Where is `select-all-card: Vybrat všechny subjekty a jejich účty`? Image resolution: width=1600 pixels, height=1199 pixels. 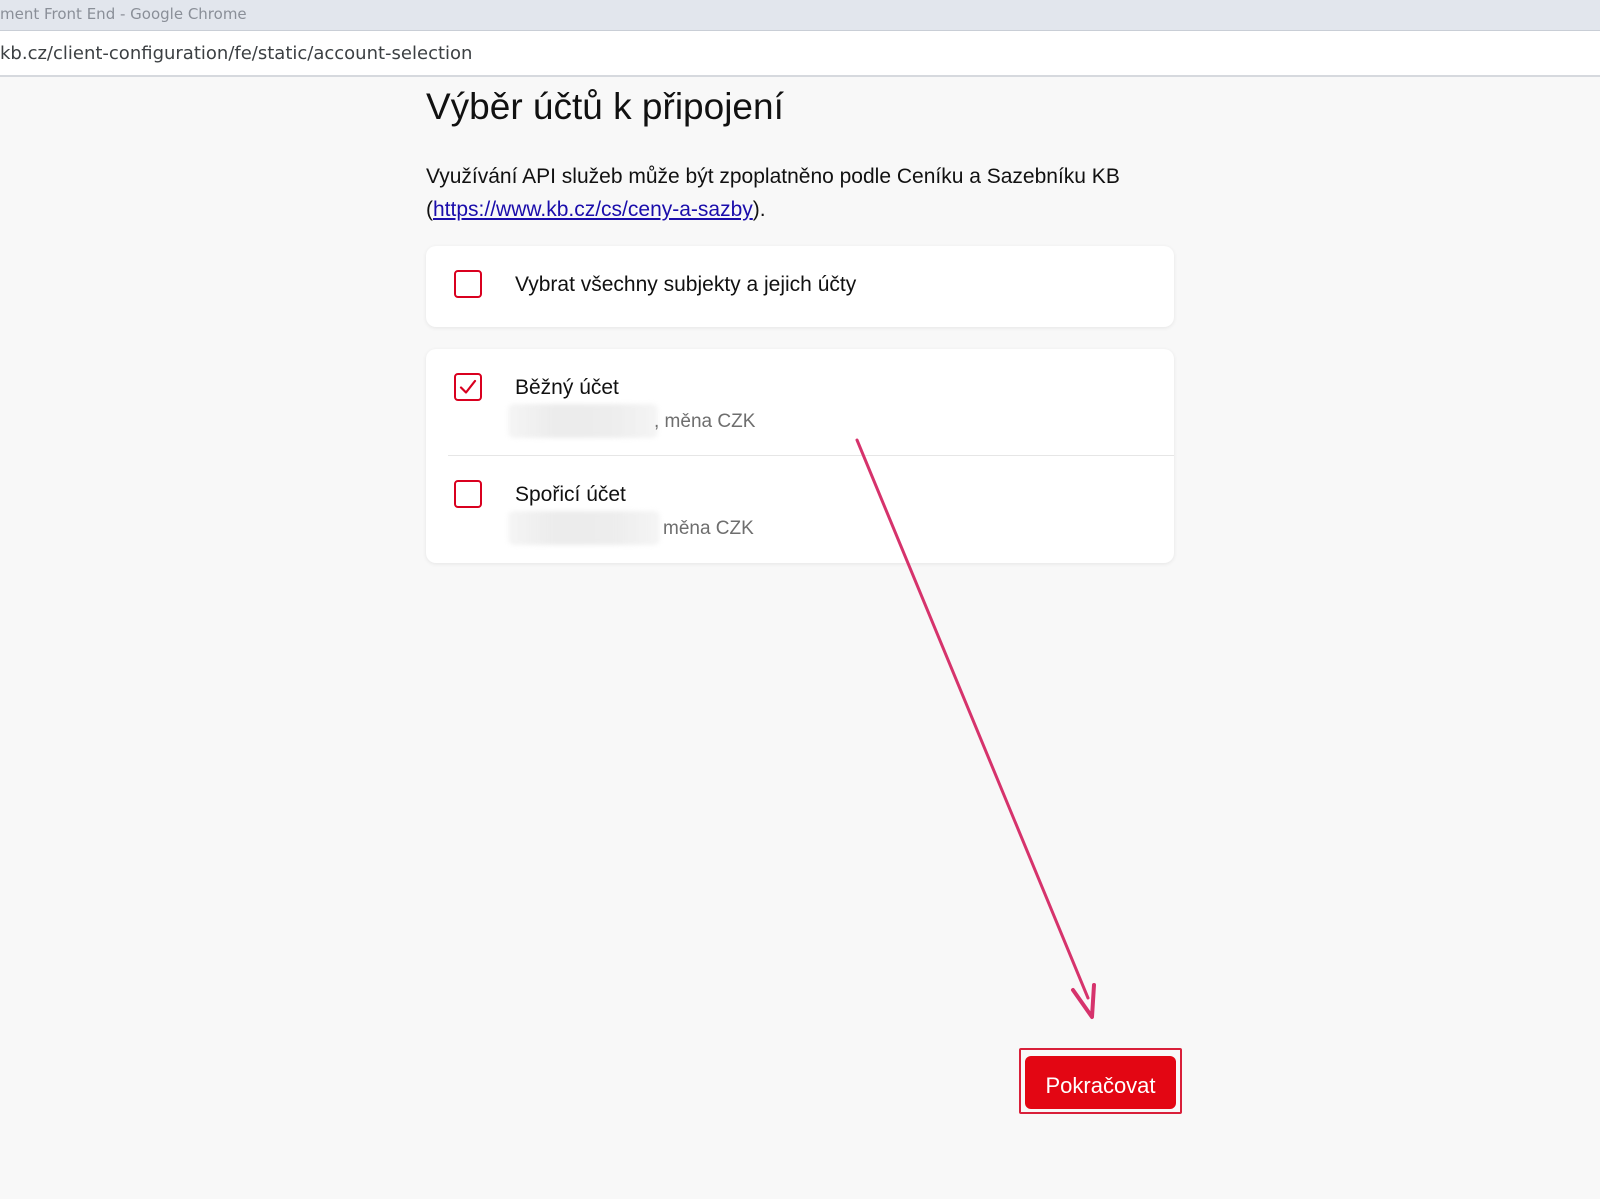
select-all-card: Vybrat všechny subjekty a jejich účty is located at coordinates (800, 286).